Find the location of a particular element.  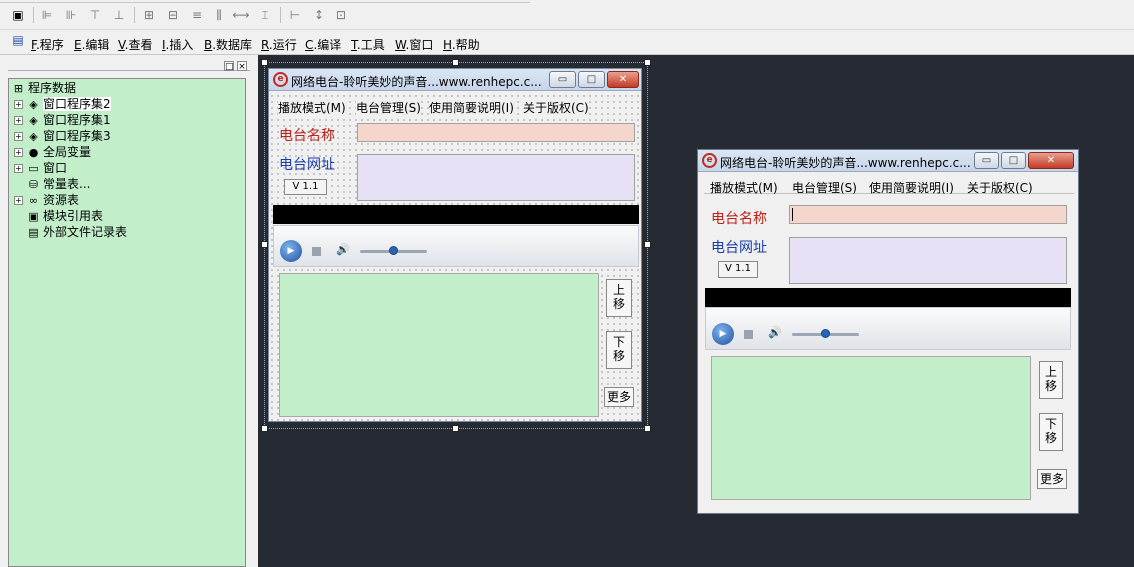

tree-item: + ● 全局变量 is located at coordinates (52, 152).